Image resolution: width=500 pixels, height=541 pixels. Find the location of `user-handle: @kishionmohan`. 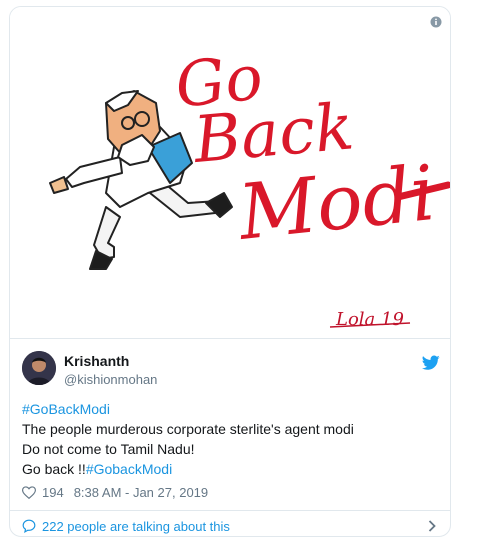

user-handle: @kishionmohan is located at coordinates (110, 379).